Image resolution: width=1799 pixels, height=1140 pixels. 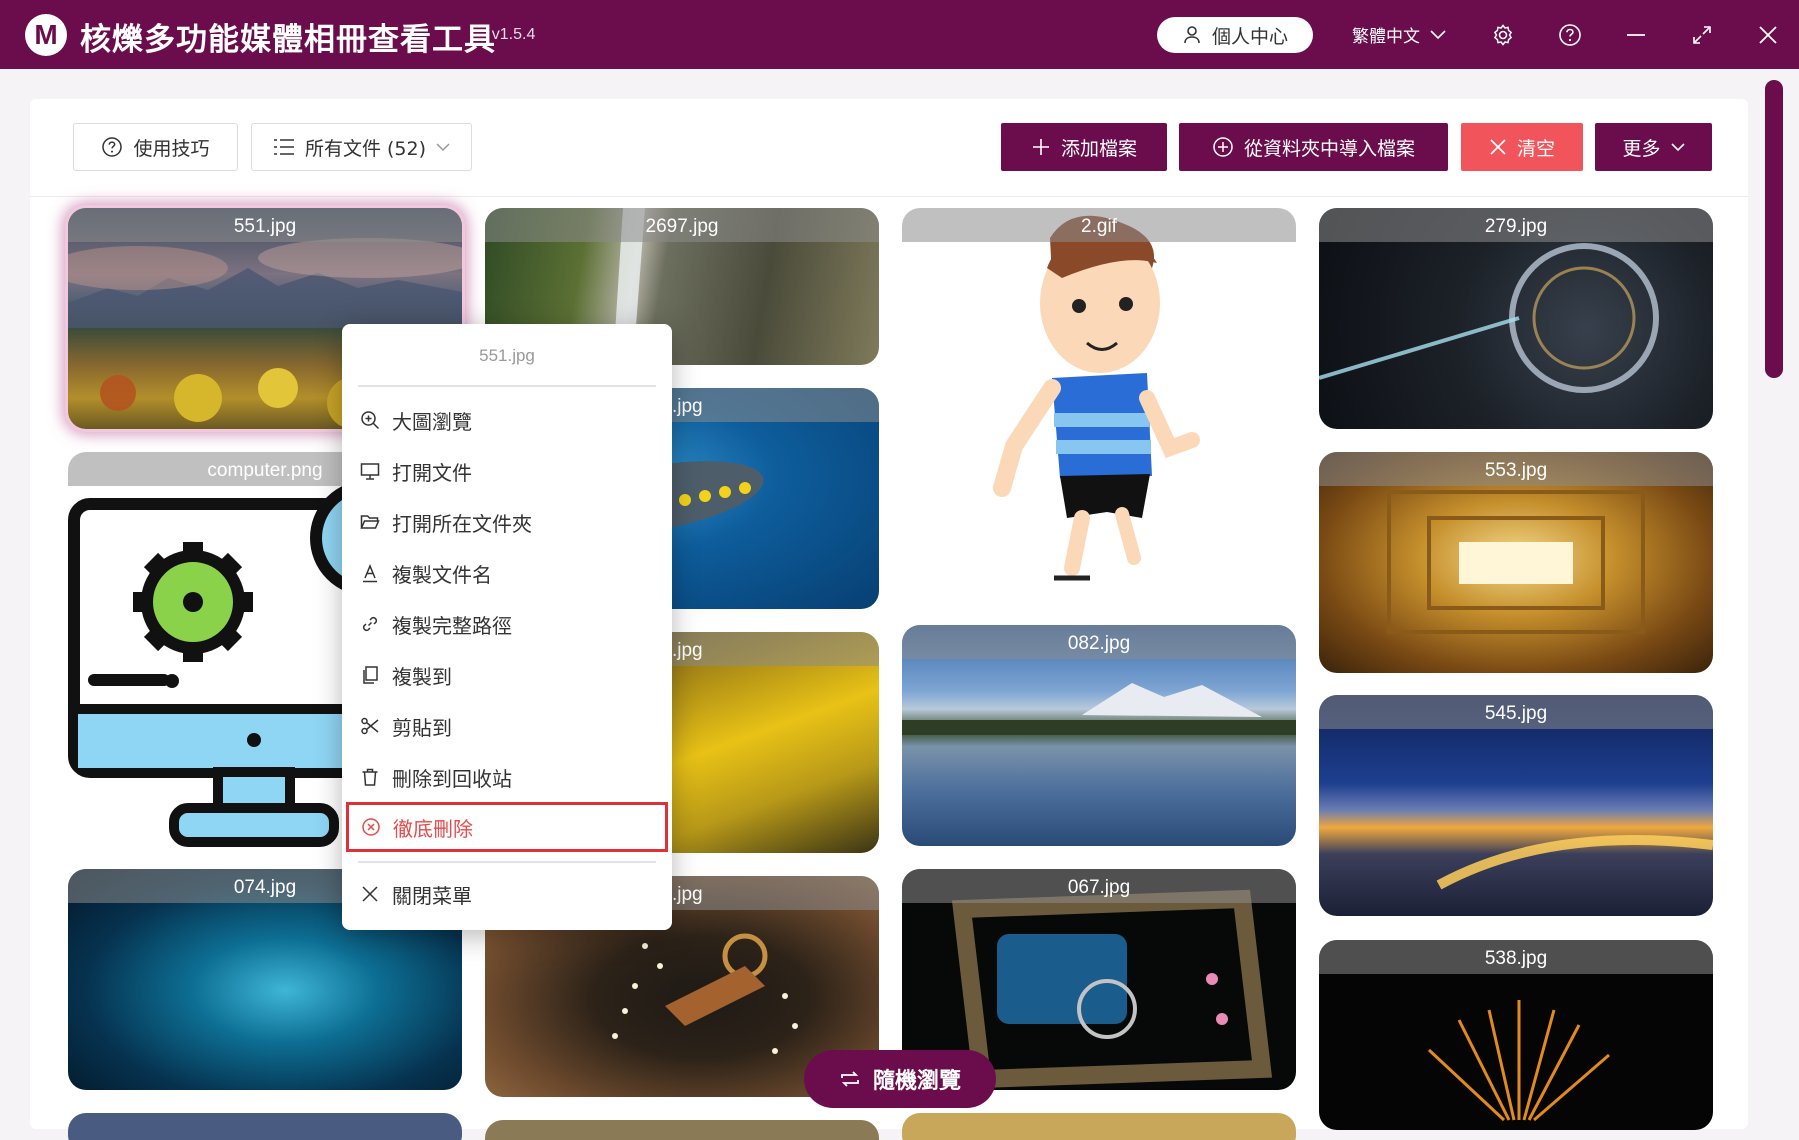 What do you see at coordinates (1099, 225) in the screenshot?
I see `image-filename: 2.gif` at bounding box center [1099, 225].